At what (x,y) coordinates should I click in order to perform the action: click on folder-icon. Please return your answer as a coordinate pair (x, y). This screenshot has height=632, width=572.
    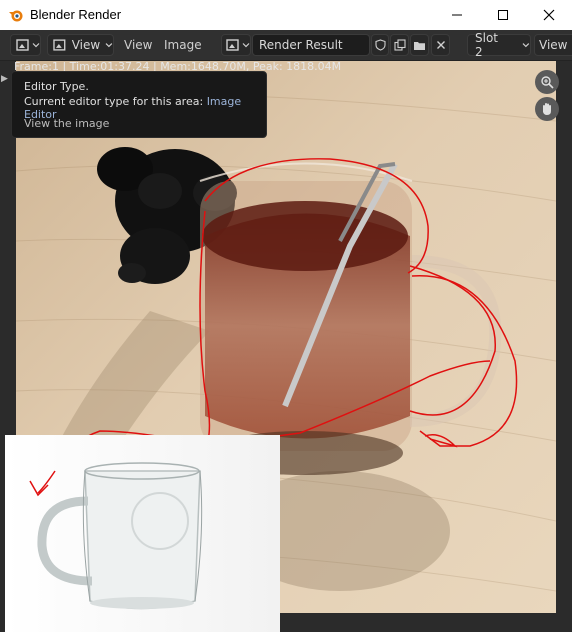
    Looking at the image, I should click on (419, 45).